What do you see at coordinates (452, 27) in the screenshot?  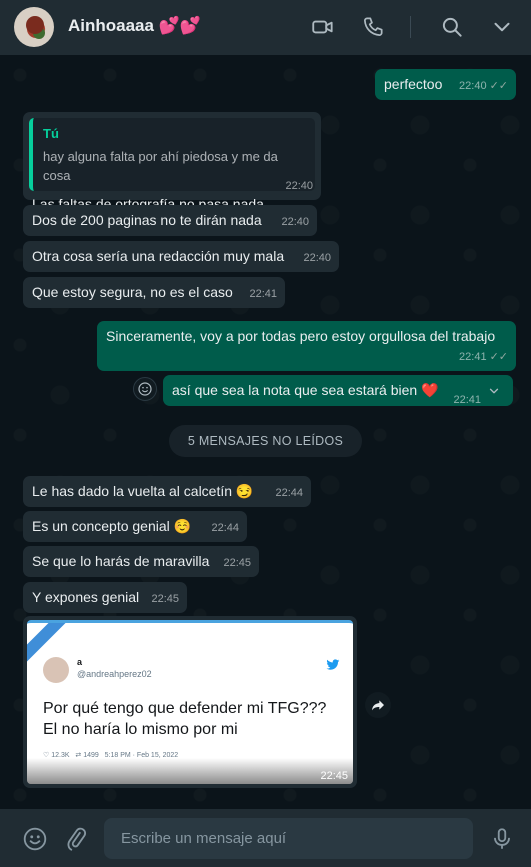 I see `search-icon` at bounding box center [452, 27].